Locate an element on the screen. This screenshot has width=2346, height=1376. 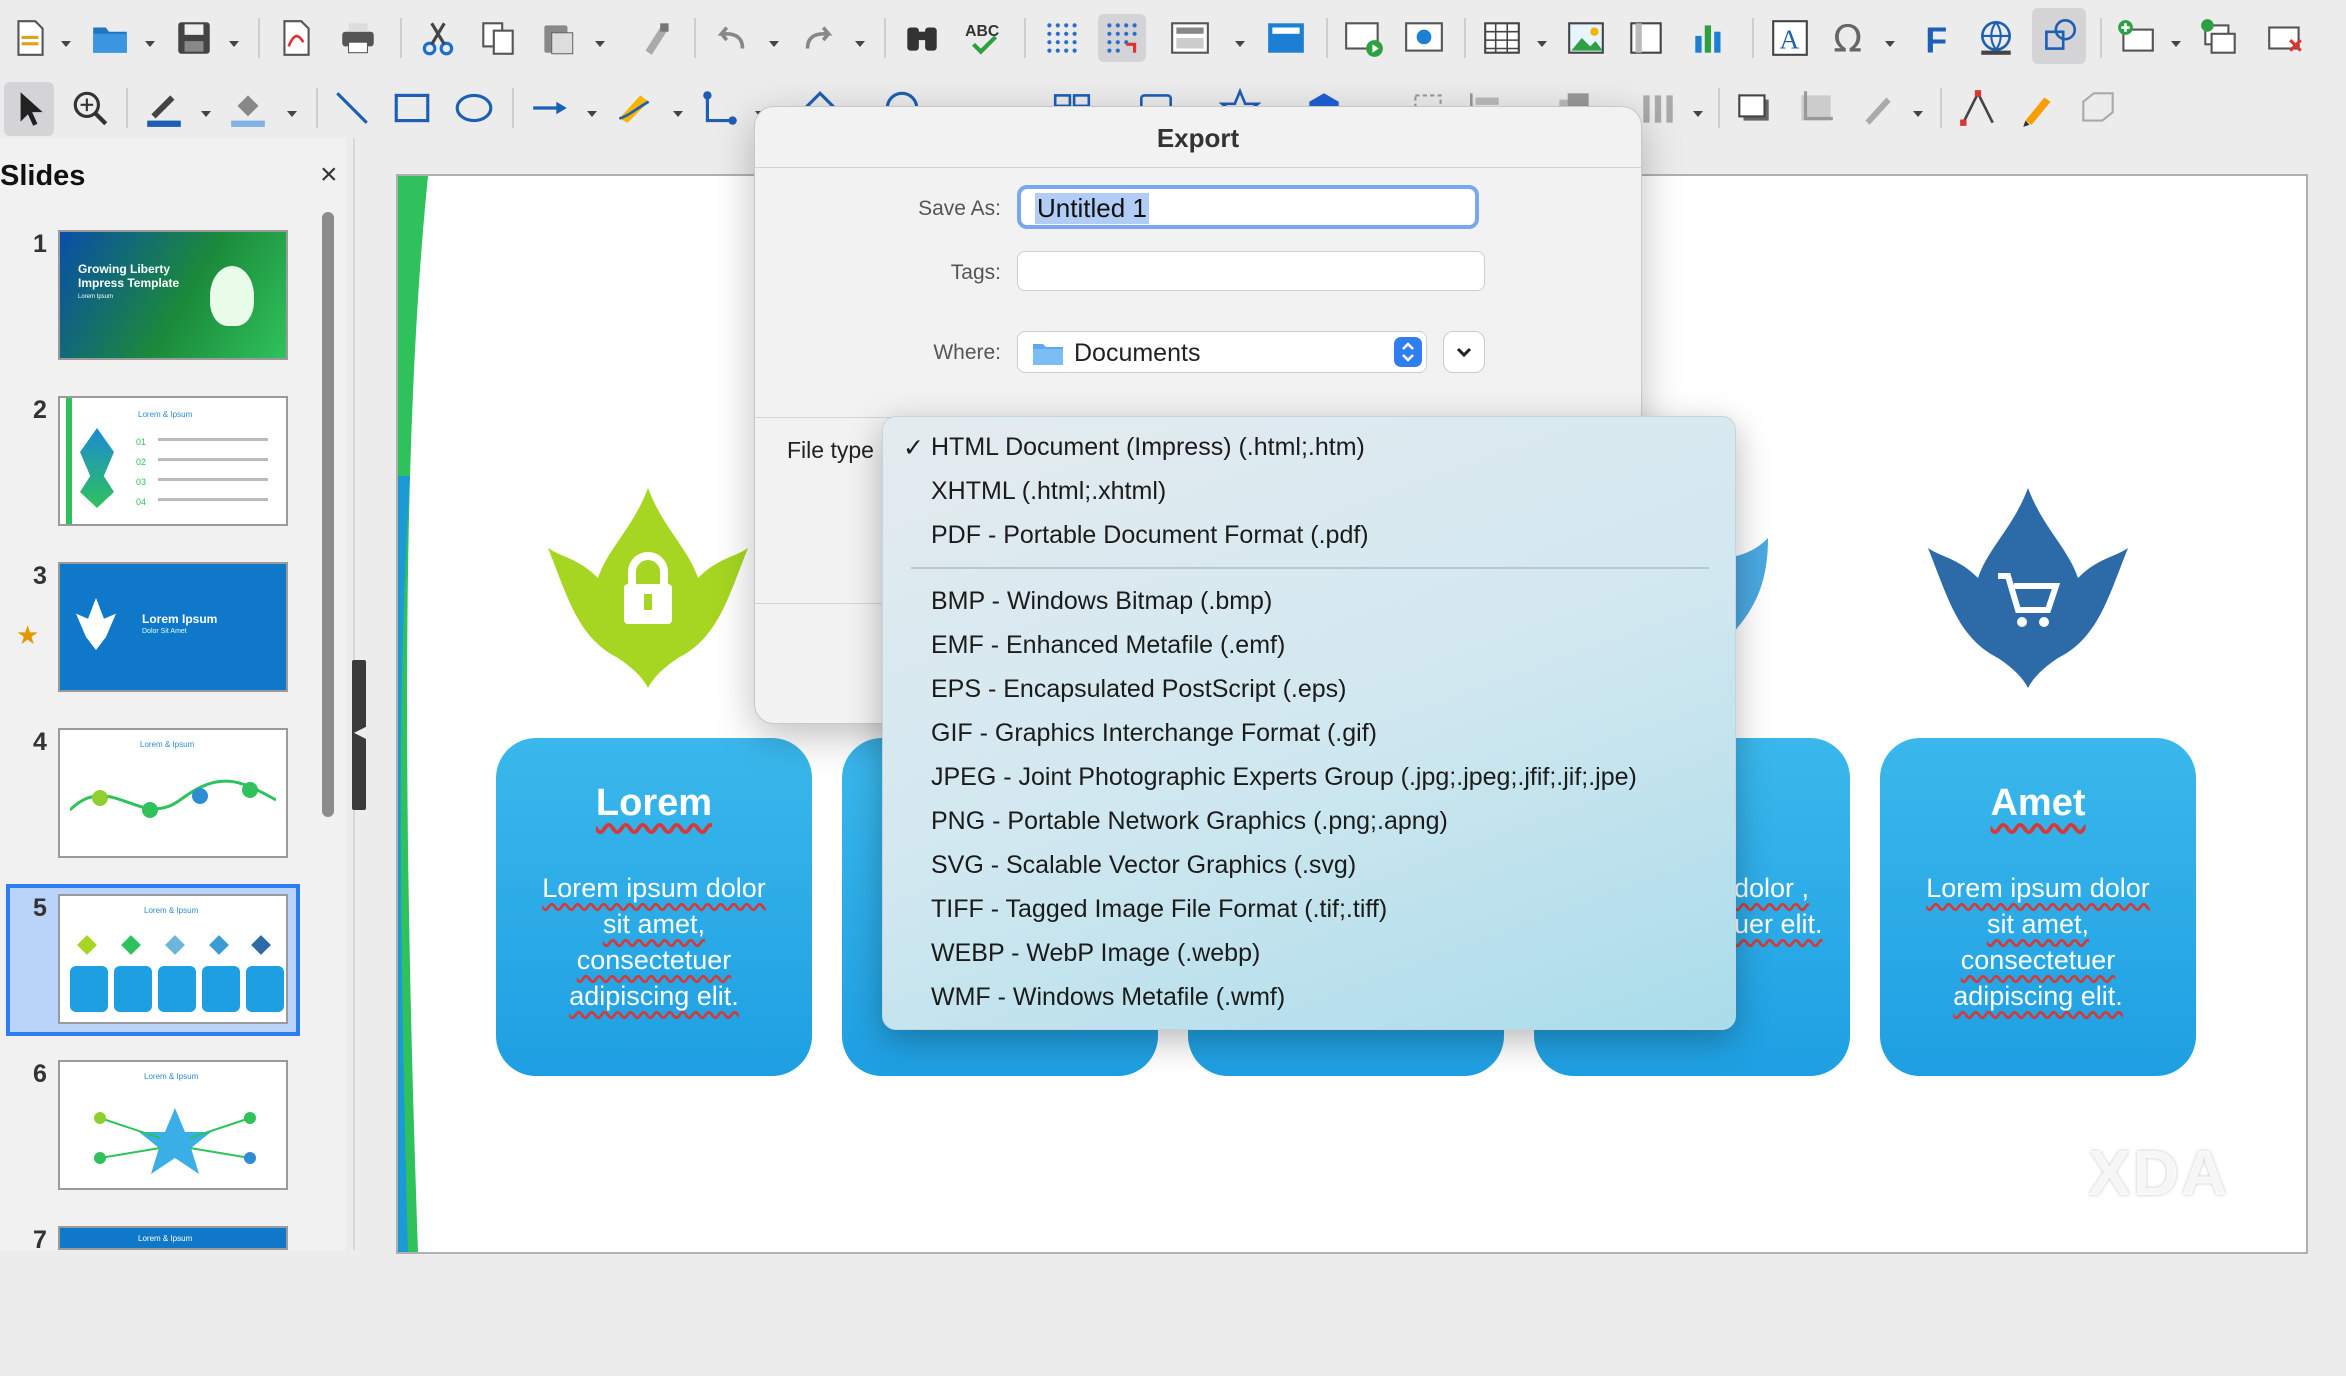
tags-input is located at coordinates (1251, 271).